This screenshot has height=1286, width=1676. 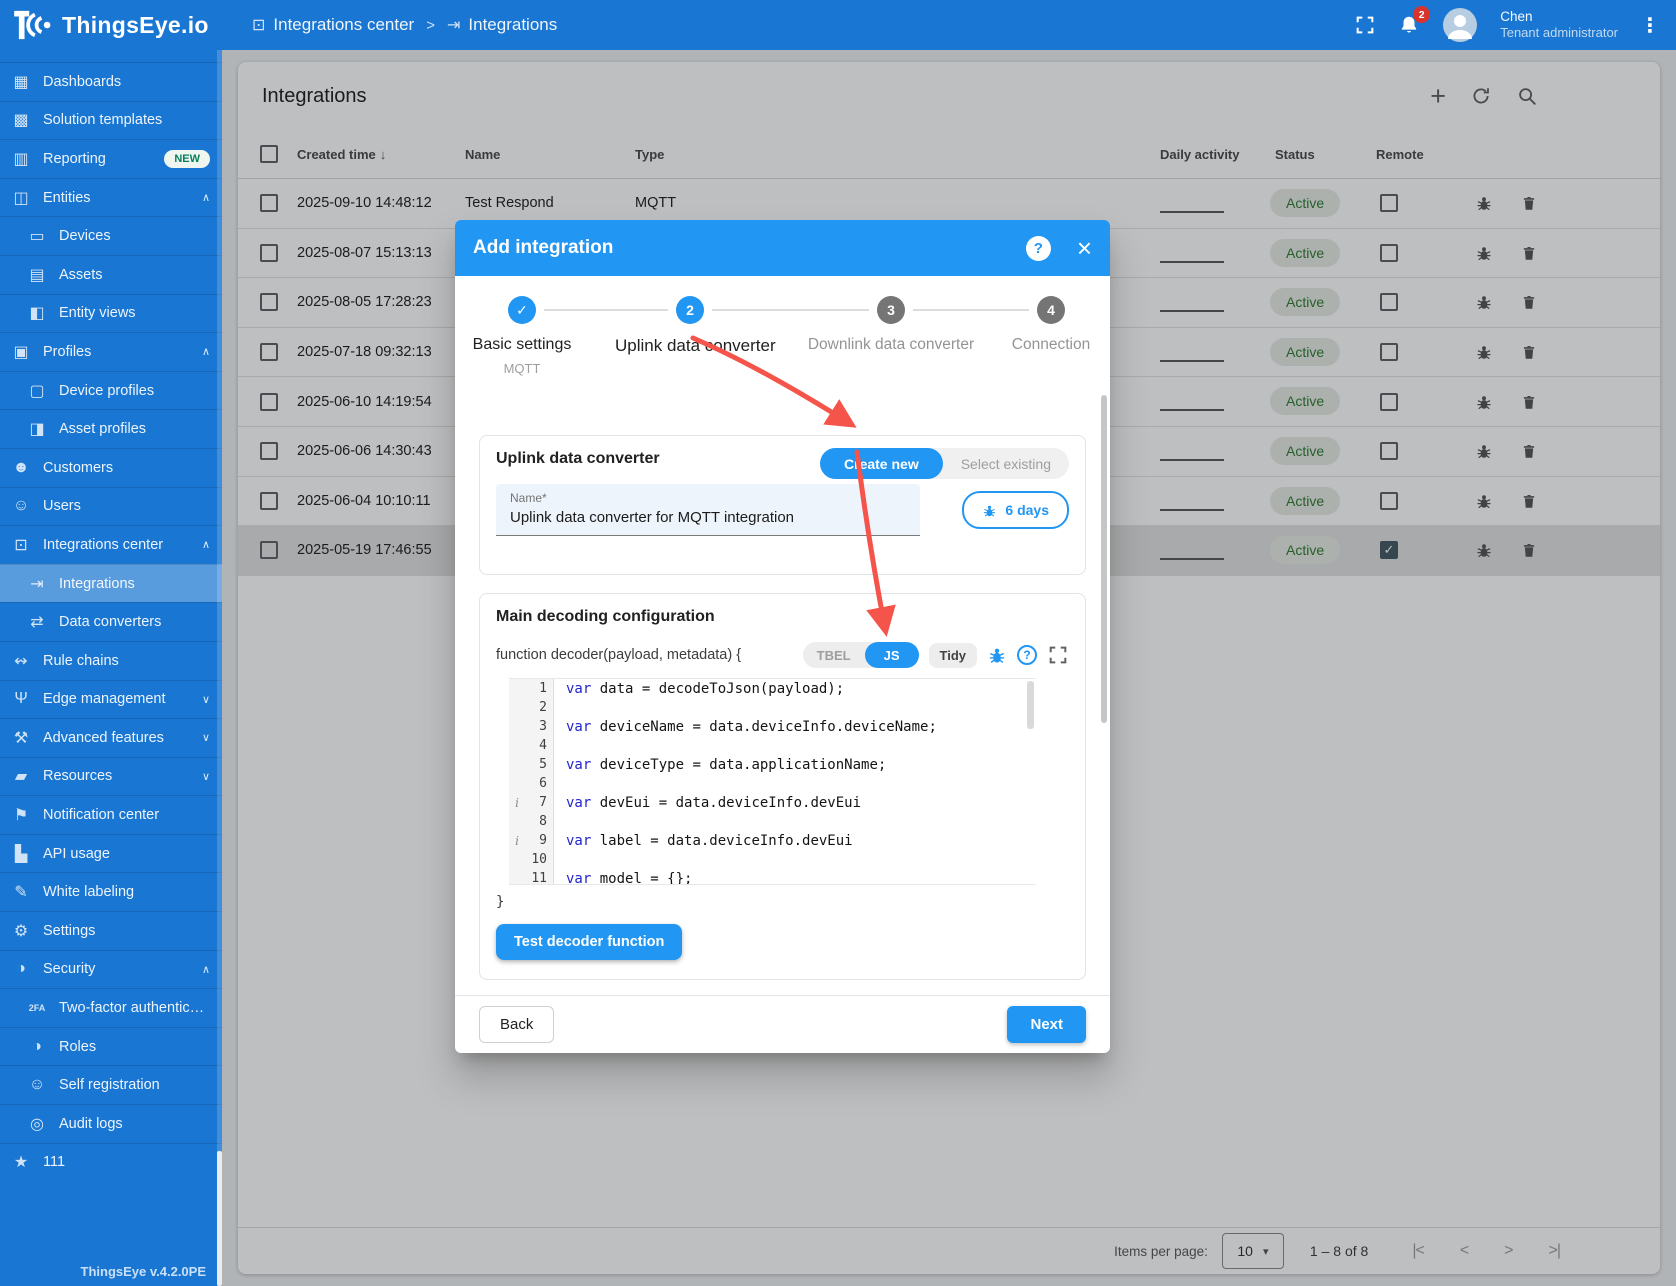 What do you see at coordinates (1006, 464) in the screenshot?
I see `select-existing-toggle: Select existing` at bounding box center [1006, 464].